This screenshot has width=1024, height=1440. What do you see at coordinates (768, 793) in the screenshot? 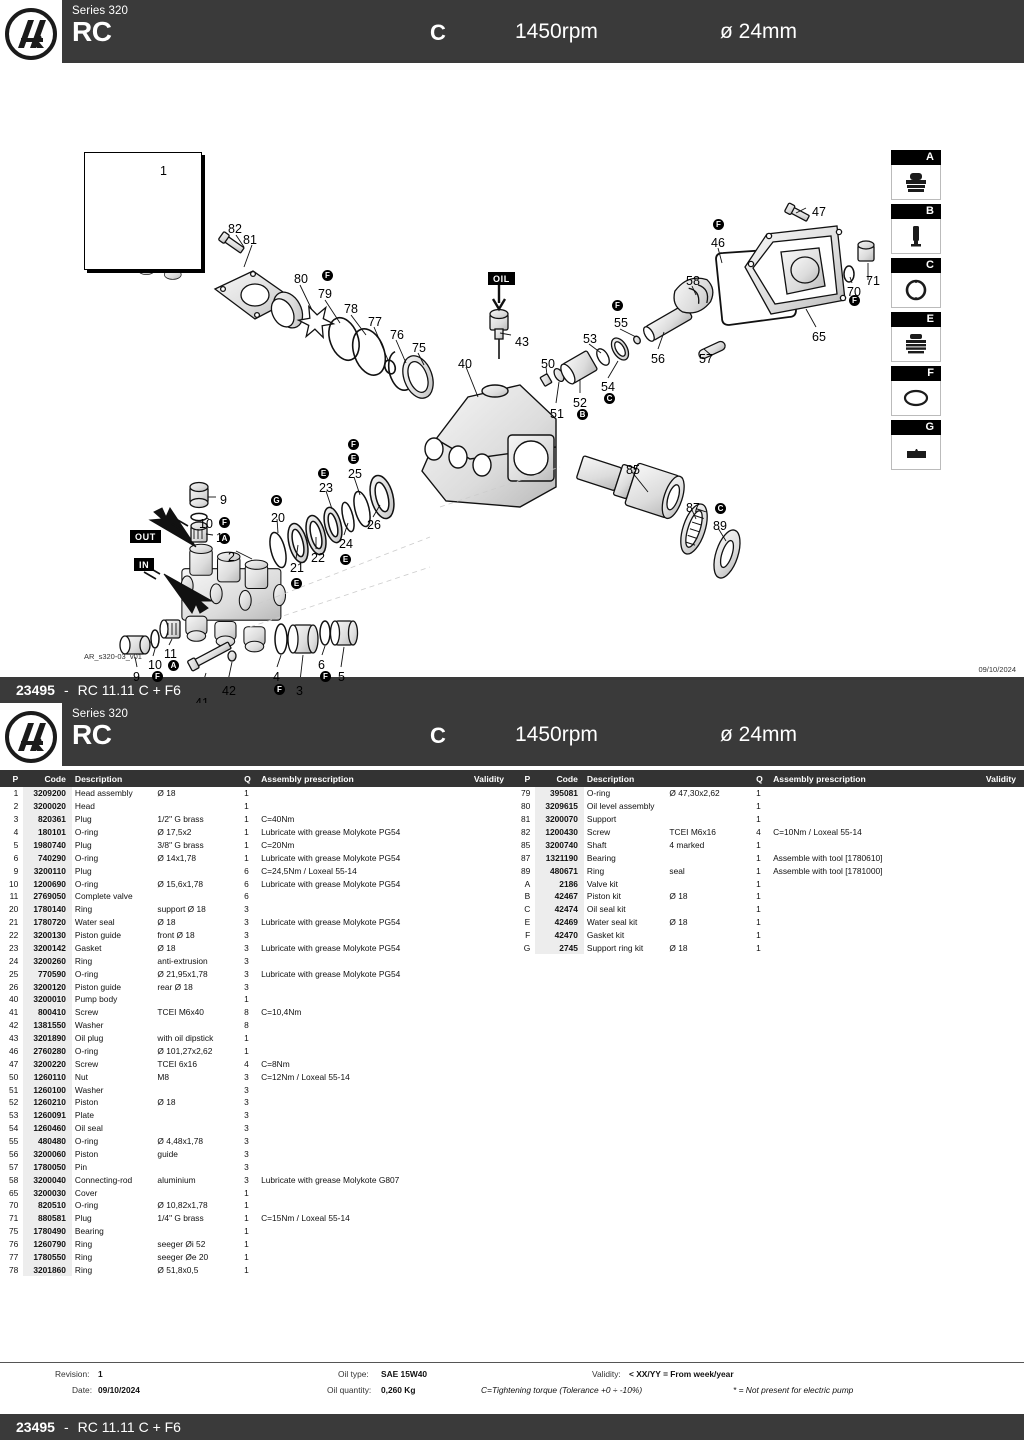
I see `table-row: 79 395081 O-ring Ø 47,30x2,62 1` at bounding box center [768, 793].